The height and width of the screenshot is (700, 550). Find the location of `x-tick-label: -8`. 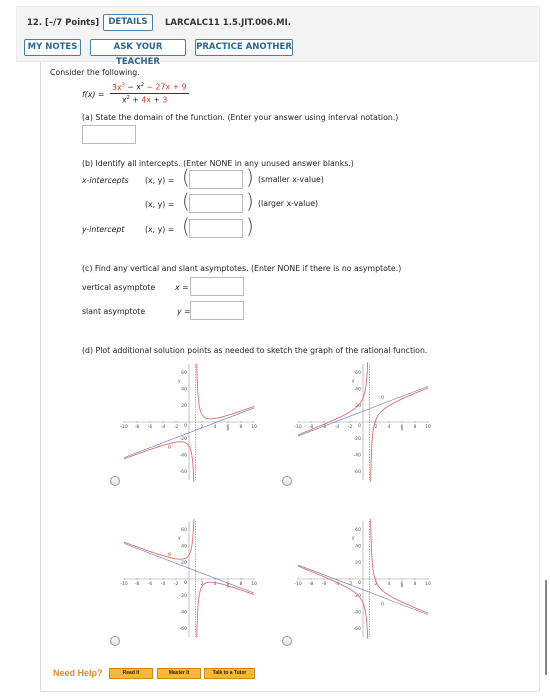

x-tick-label: -8 is located at coordinates (311, 584).